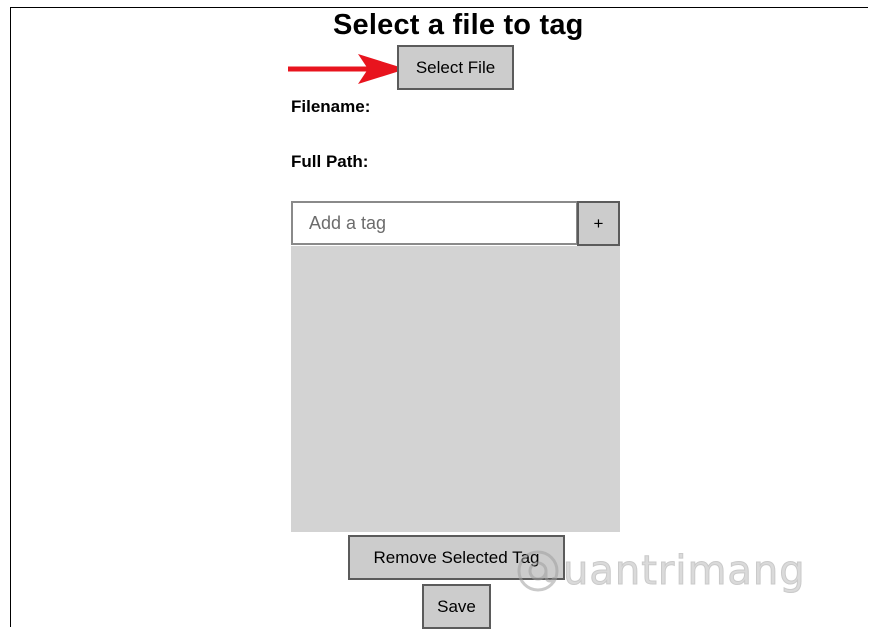 This screenshot has width=870, height=629. Describe the element at coordinates (331, 106) in the screenshot. I see `filename-label: Filename:` at that location.